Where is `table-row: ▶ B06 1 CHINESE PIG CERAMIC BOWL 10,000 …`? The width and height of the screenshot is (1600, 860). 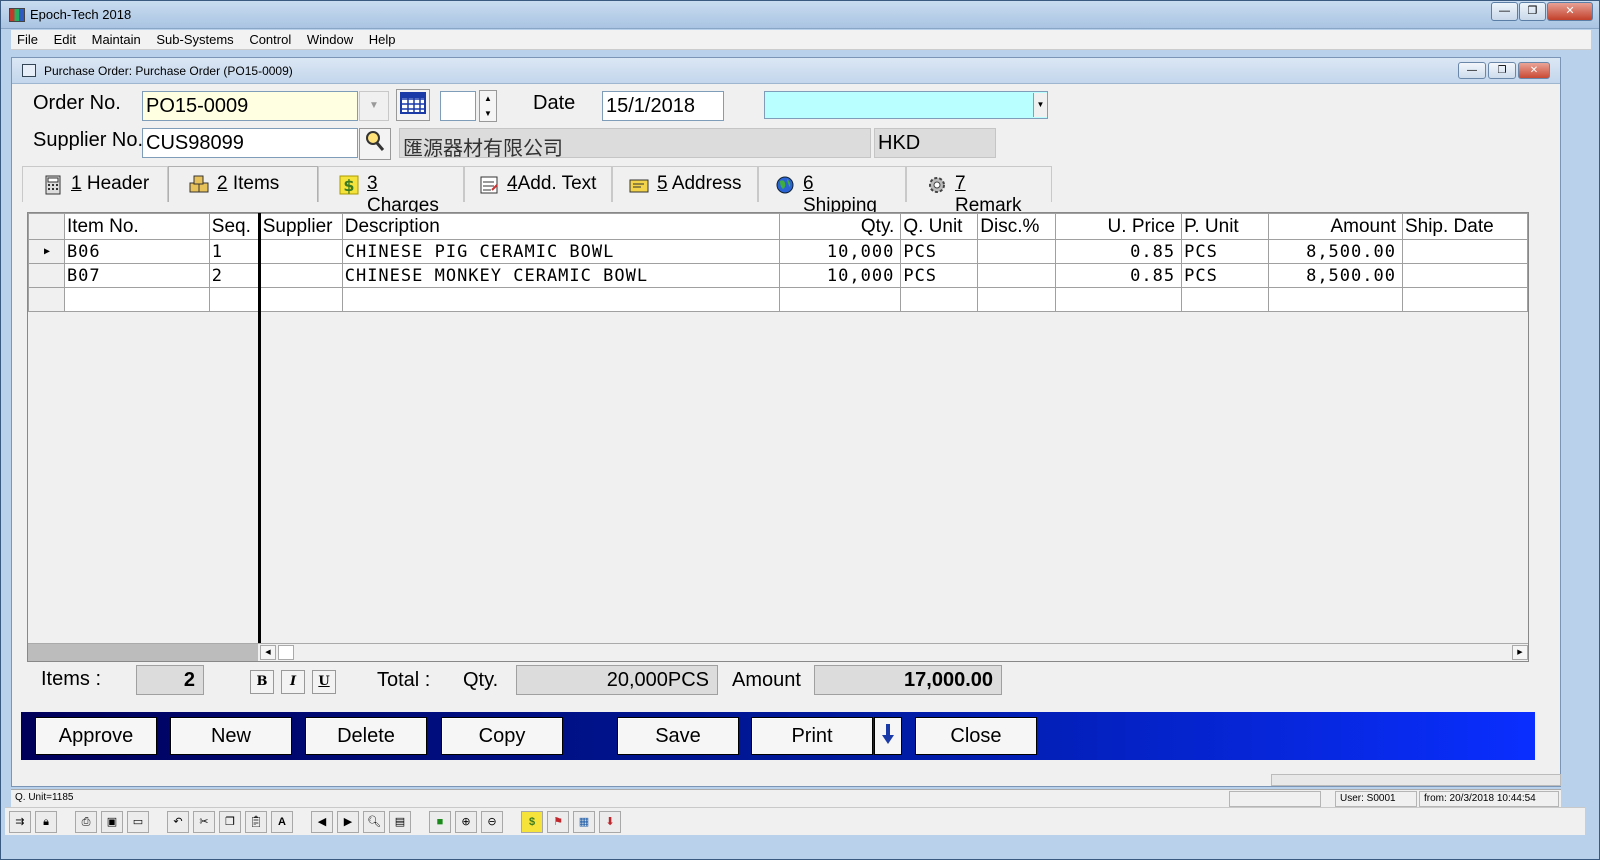 table-row: ▶ B06 1 CHINESE PIG CERAMIC BOWL 10,000 … is located at coordinates (778, 251).